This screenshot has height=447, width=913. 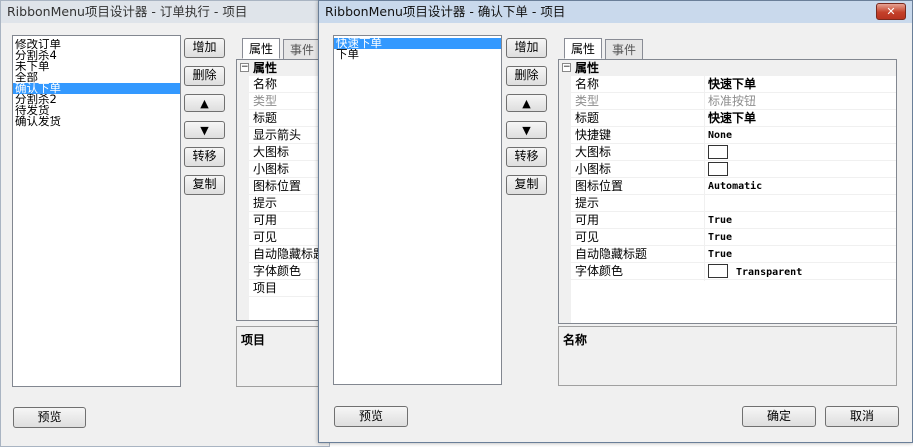 I want to click on back-description-panel: 项目, so click(x=282, y=356).